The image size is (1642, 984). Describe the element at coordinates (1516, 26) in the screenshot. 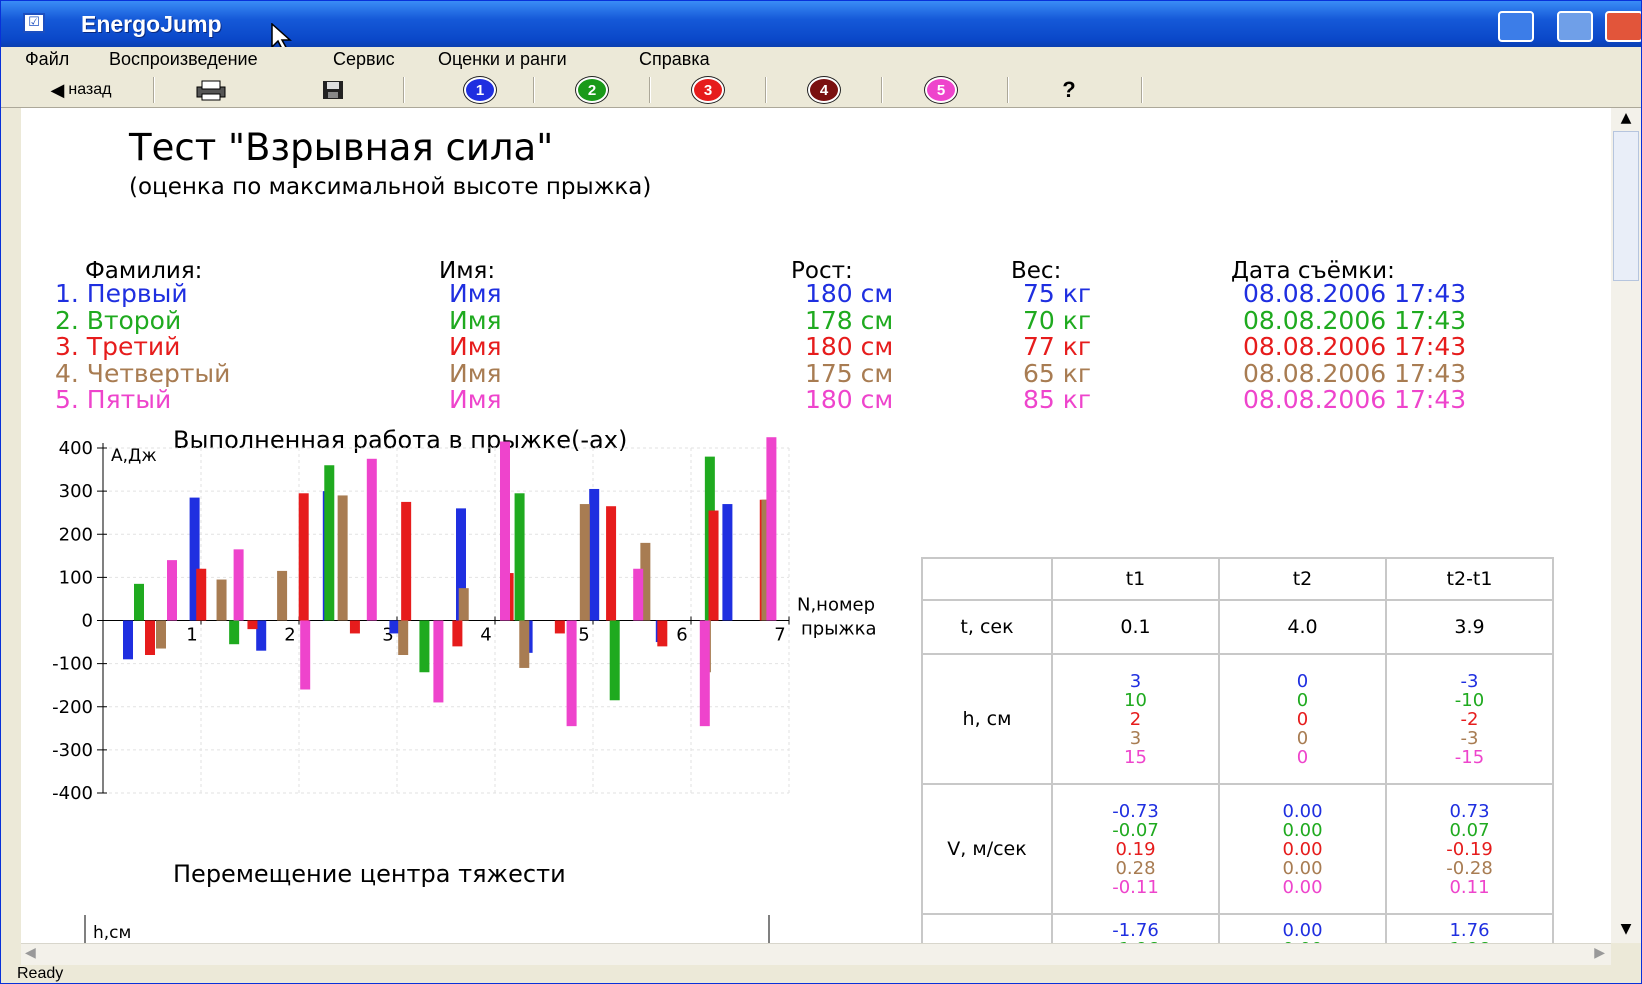

I see `minimize-button` at that location.